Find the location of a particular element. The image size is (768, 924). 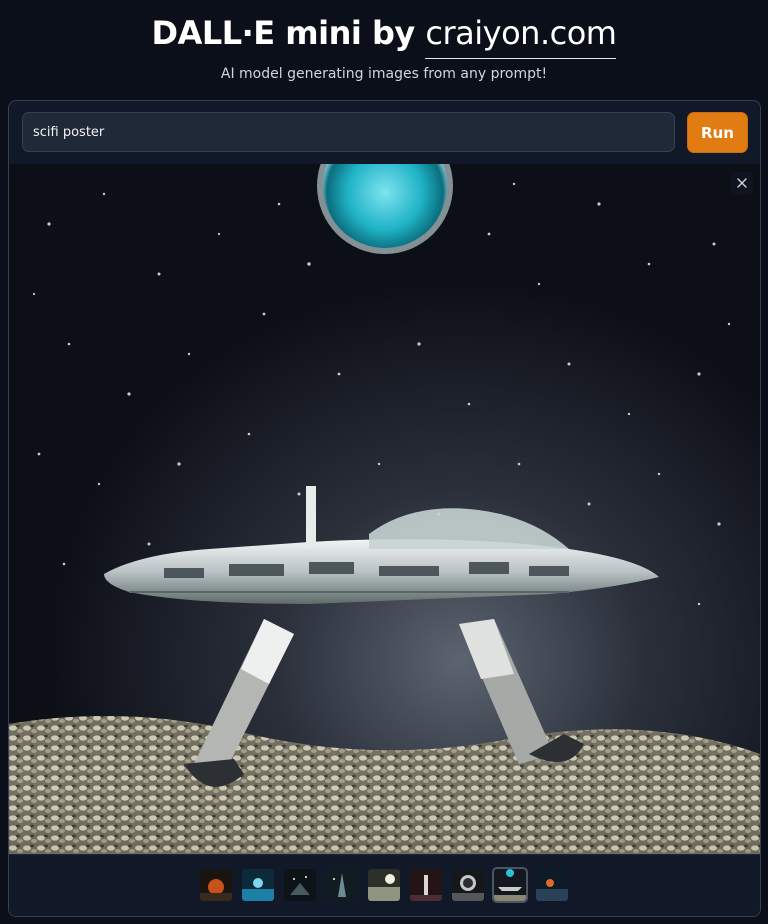

prompt-input is located at coordinates (348, 132).